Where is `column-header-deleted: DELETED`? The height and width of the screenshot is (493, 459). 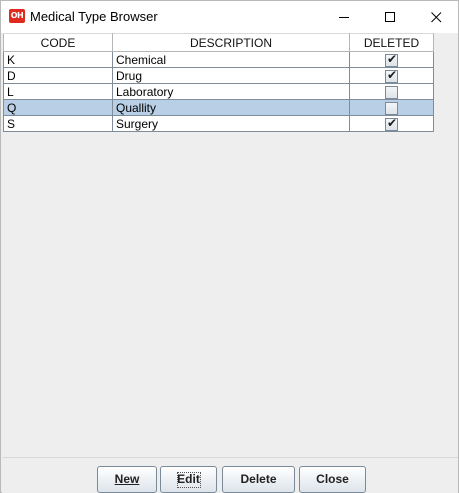
column-header-deleted: DELETED is located at coordinates (391, 42).